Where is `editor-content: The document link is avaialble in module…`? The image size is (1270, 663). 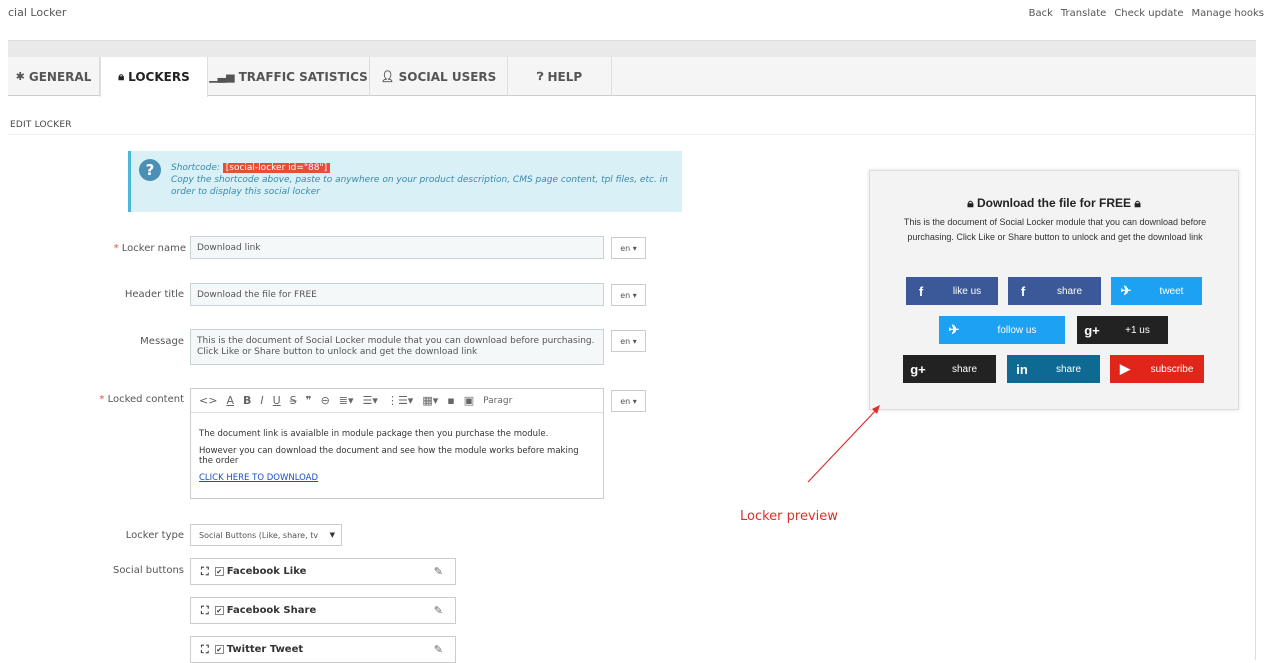 editor-content: The document link is avaialble in module… is located at coordinates (397, 448).